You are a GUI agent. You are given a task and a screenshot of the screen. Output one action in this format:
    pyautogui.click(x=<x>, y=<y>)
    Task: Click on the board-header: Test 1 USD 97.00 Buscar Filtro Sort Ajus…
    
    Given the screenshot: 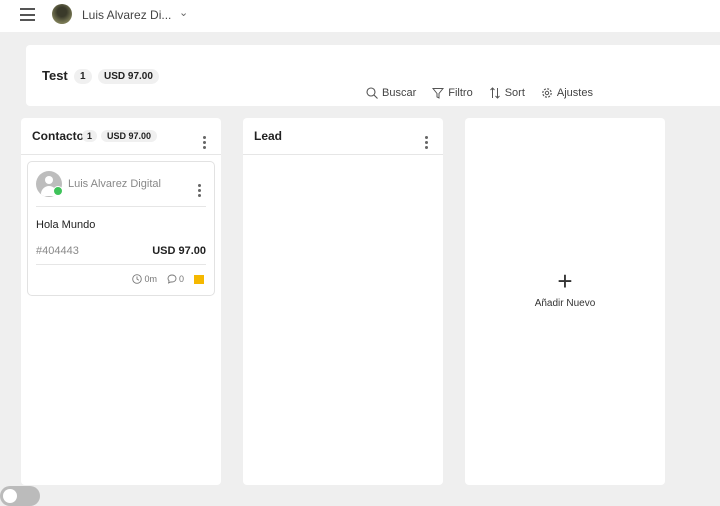 What is the action you would take?
    pyautogui.click(x=373, y=75)
    